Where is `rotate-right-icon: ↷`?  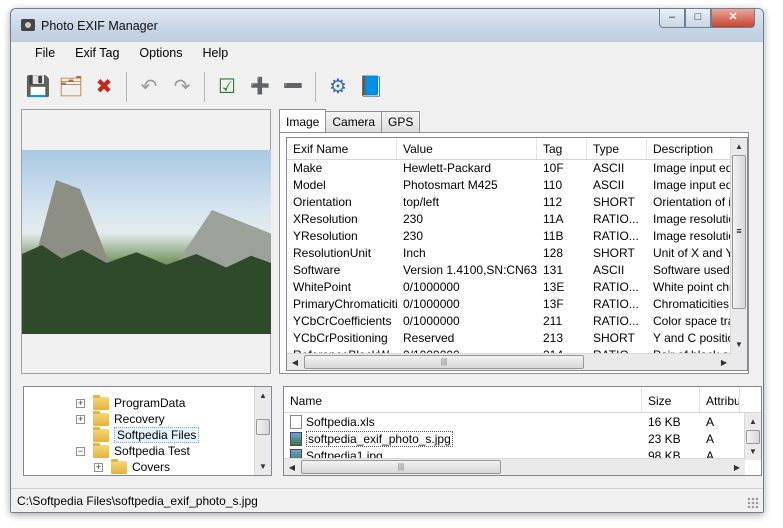
rotate-right-icon: ↷ is located at coordinates (182, 87).